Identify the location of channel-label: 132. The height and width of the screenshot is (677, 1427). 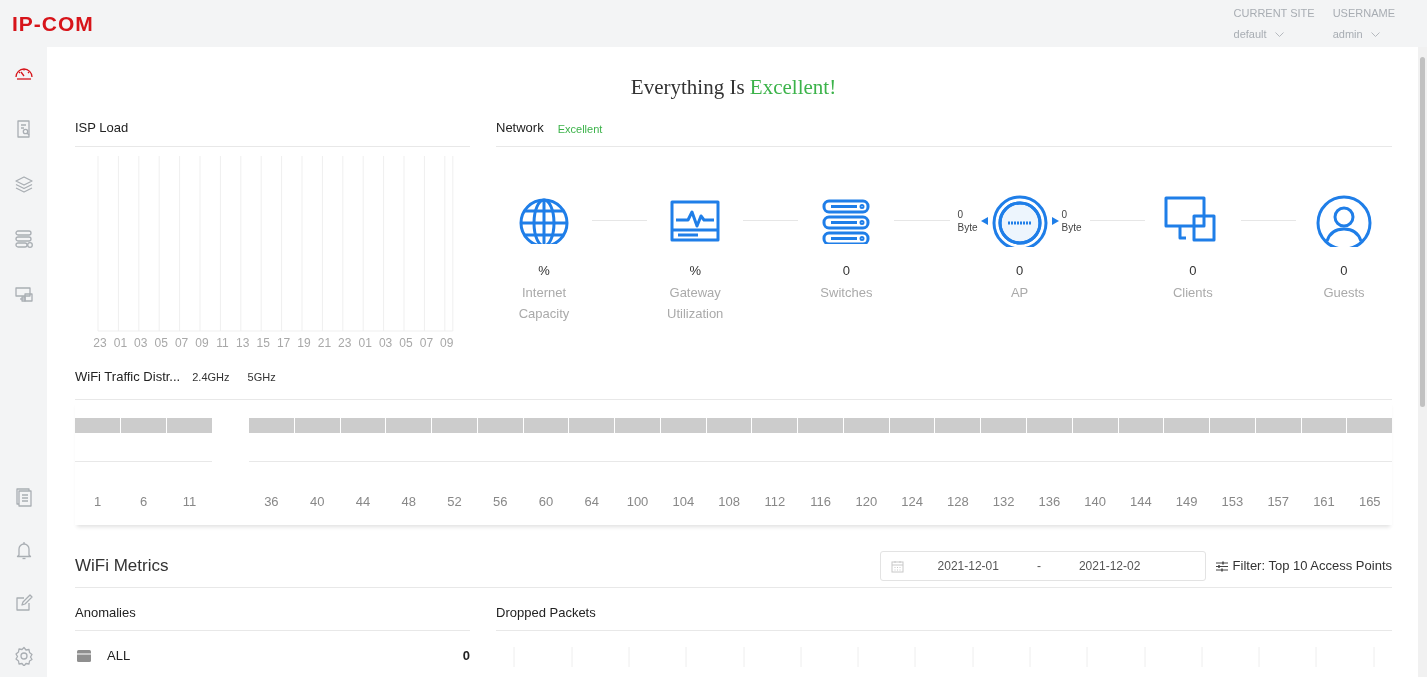
(1003, 501).